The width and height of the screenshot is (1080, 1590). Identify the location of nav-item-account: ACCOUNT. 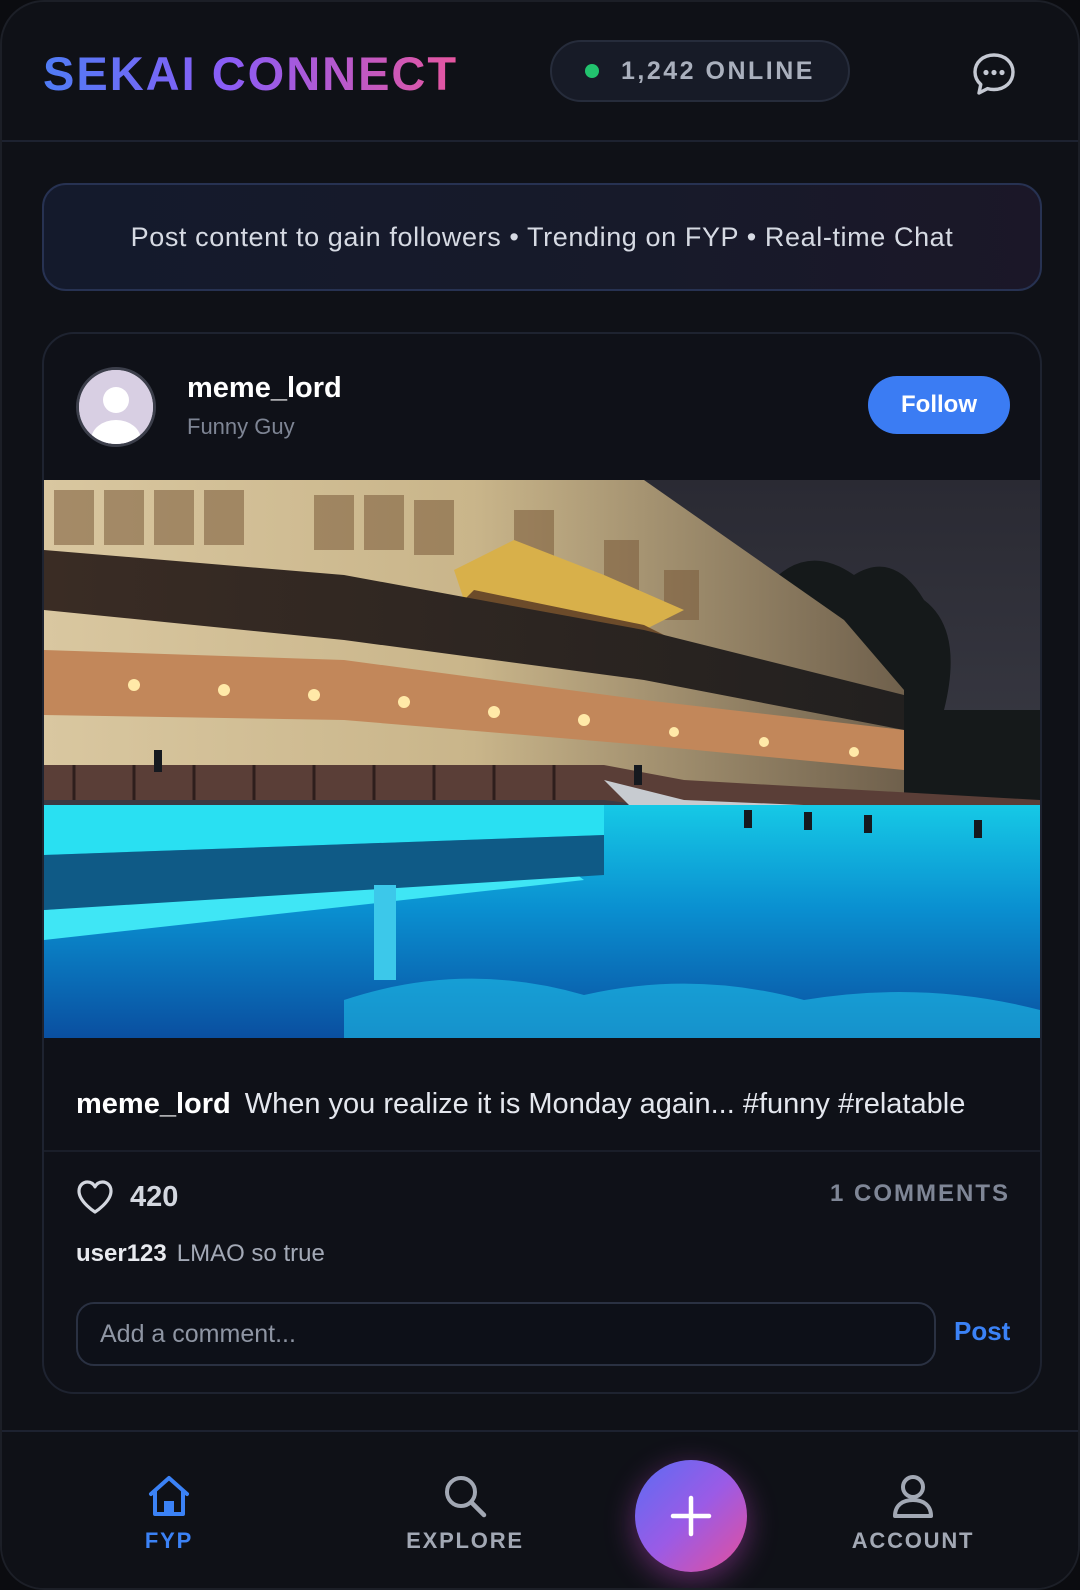
(913, 1513).